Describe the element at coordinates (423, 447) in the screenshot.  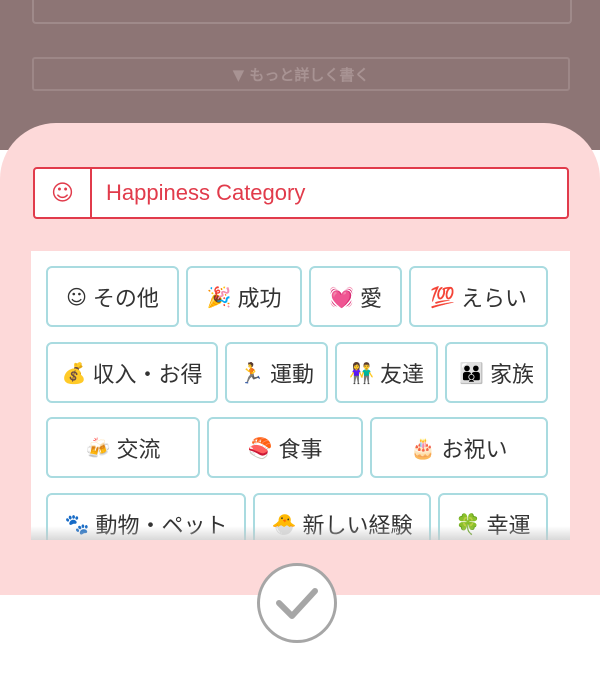
I see `birthday-cake-icon: 🎂` at that location.